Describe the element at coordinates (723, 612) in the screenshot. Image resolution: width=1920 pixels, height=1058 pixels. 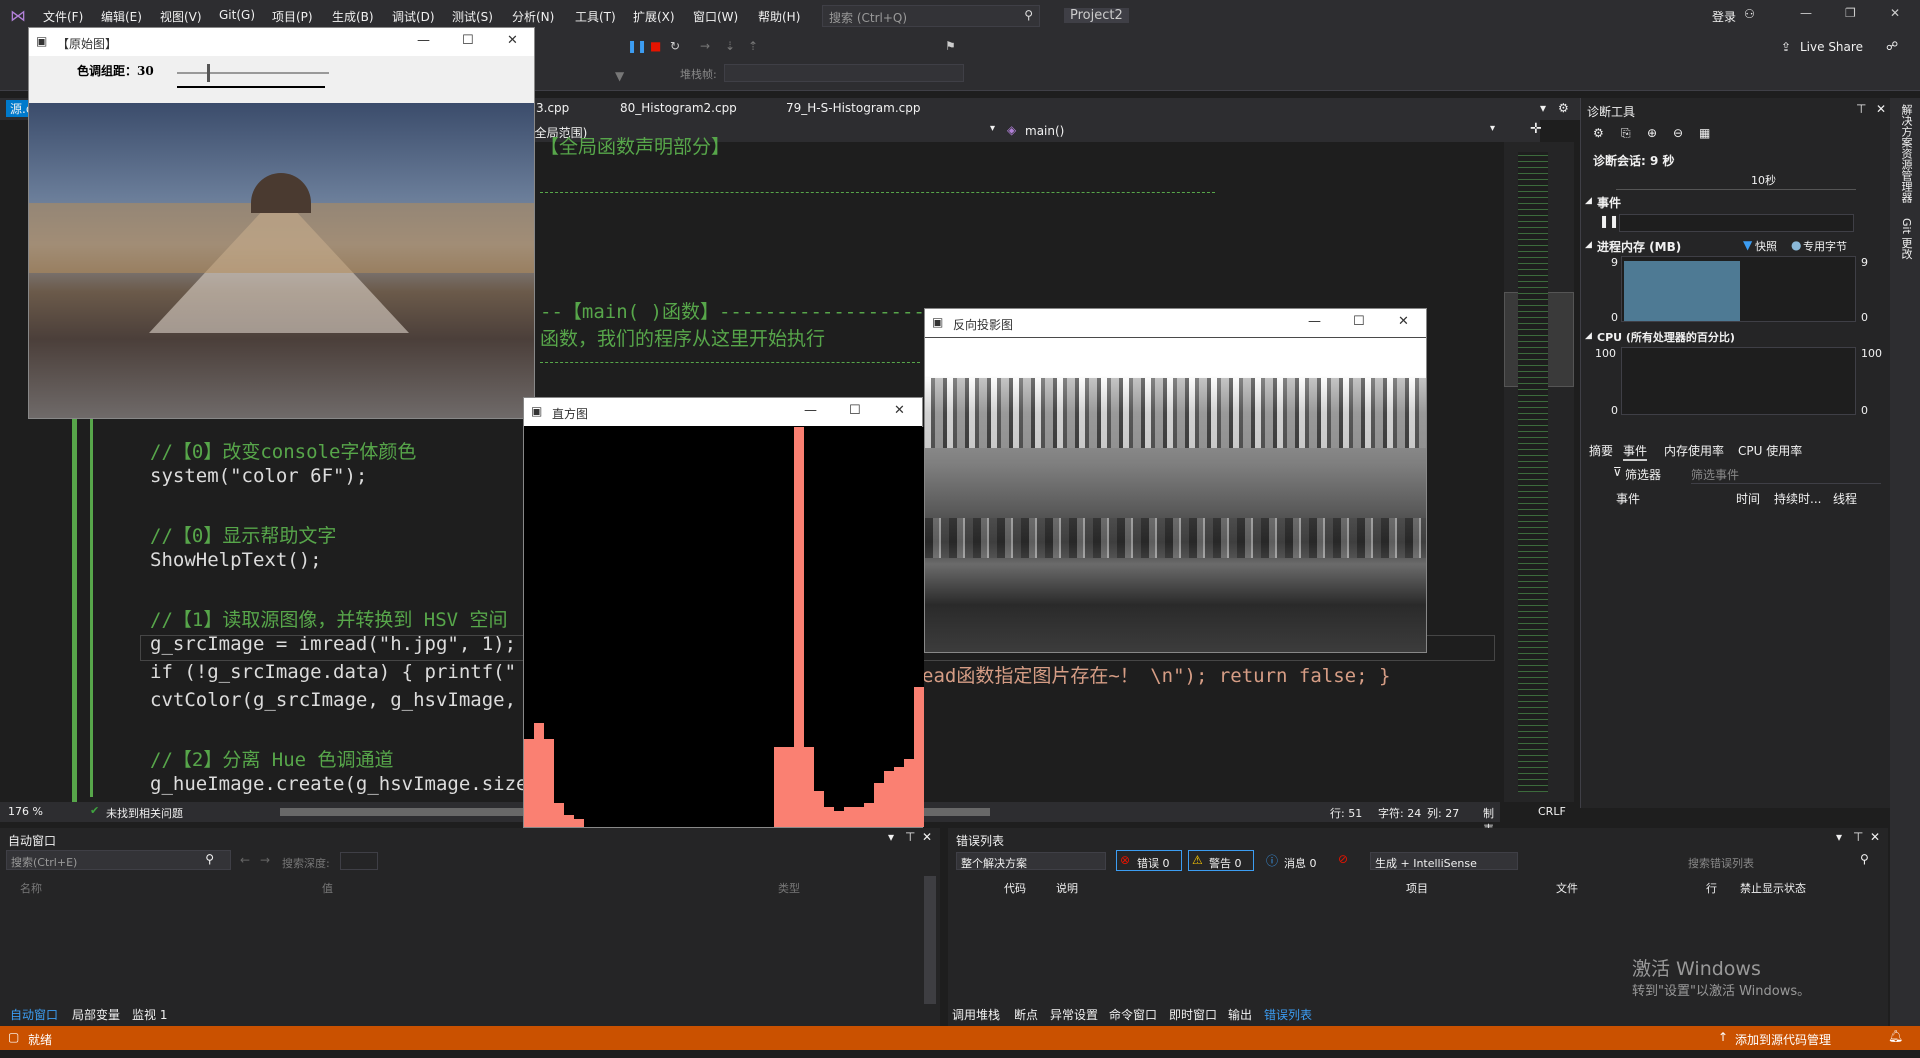
I see `histogram-window: ▣ 直方图 — ☐ ✕` at that location.